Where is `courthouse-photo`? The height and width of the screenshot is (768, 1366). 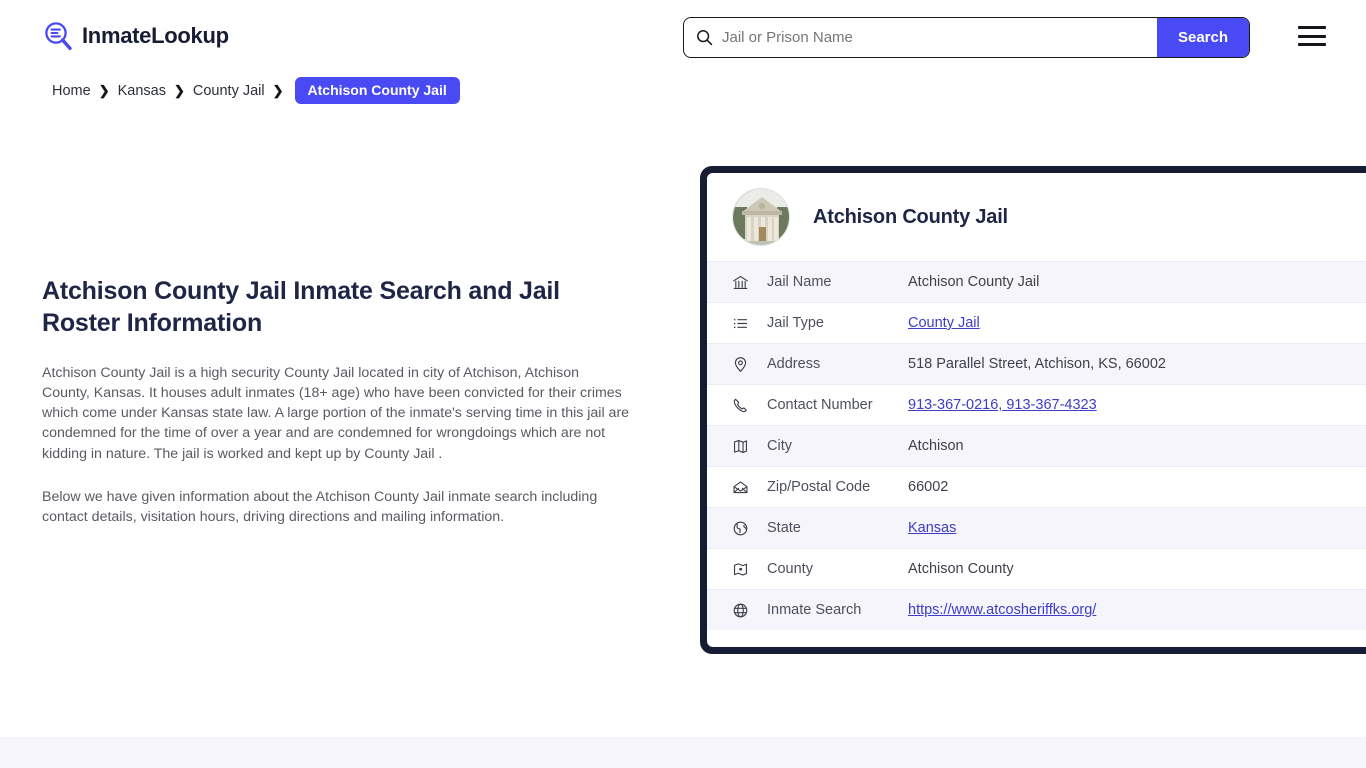 courthouse-photo is located at coordinates (761, 217).